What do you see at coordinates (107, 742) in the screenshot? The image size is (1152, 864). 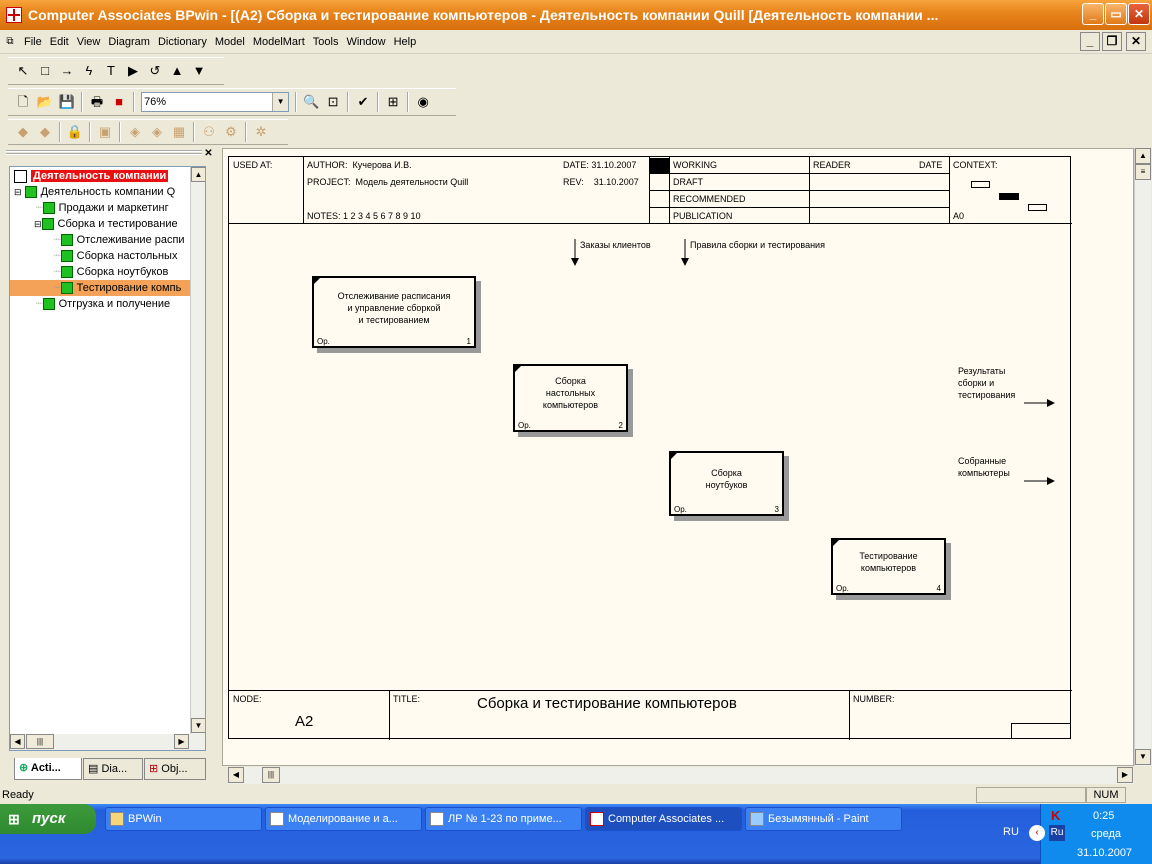 I see `tree-horizontal-scrollbar: ◀ ||| ▶` at bounding box center [107, 742].